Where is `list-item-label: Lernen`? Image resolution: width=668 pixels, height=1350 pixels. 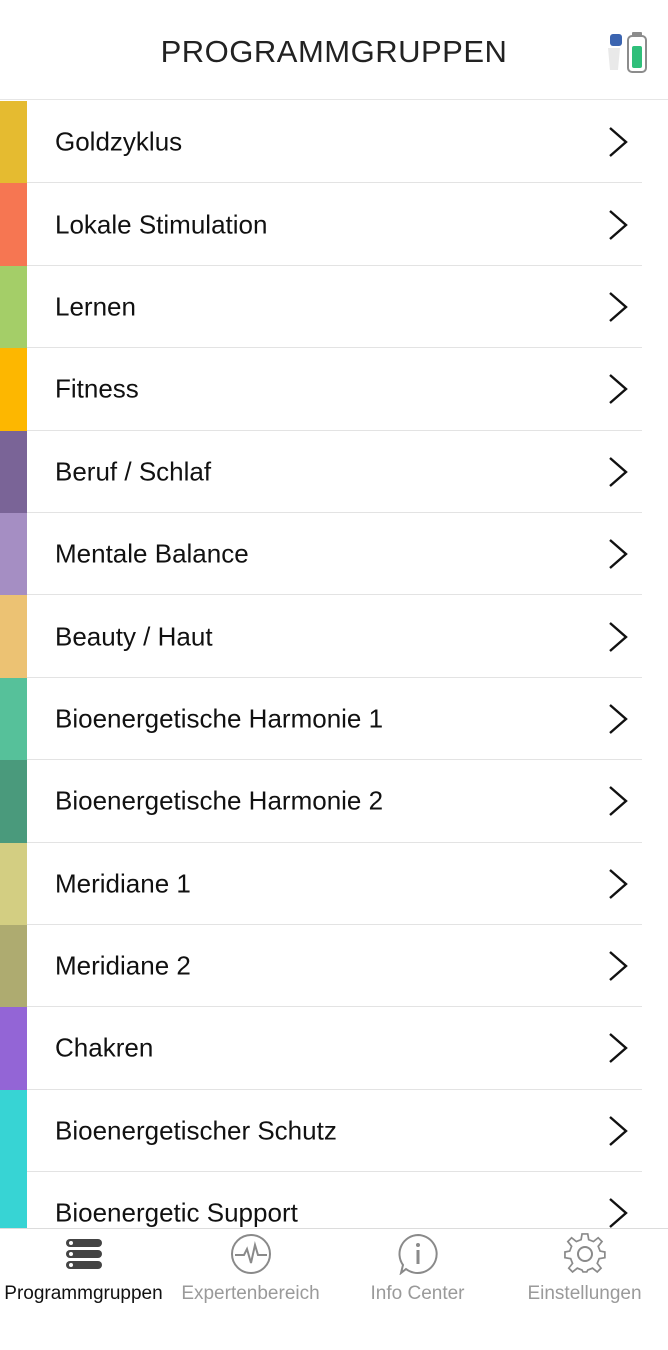 list-item-label: Lernen is located at coordinates (95, 306).